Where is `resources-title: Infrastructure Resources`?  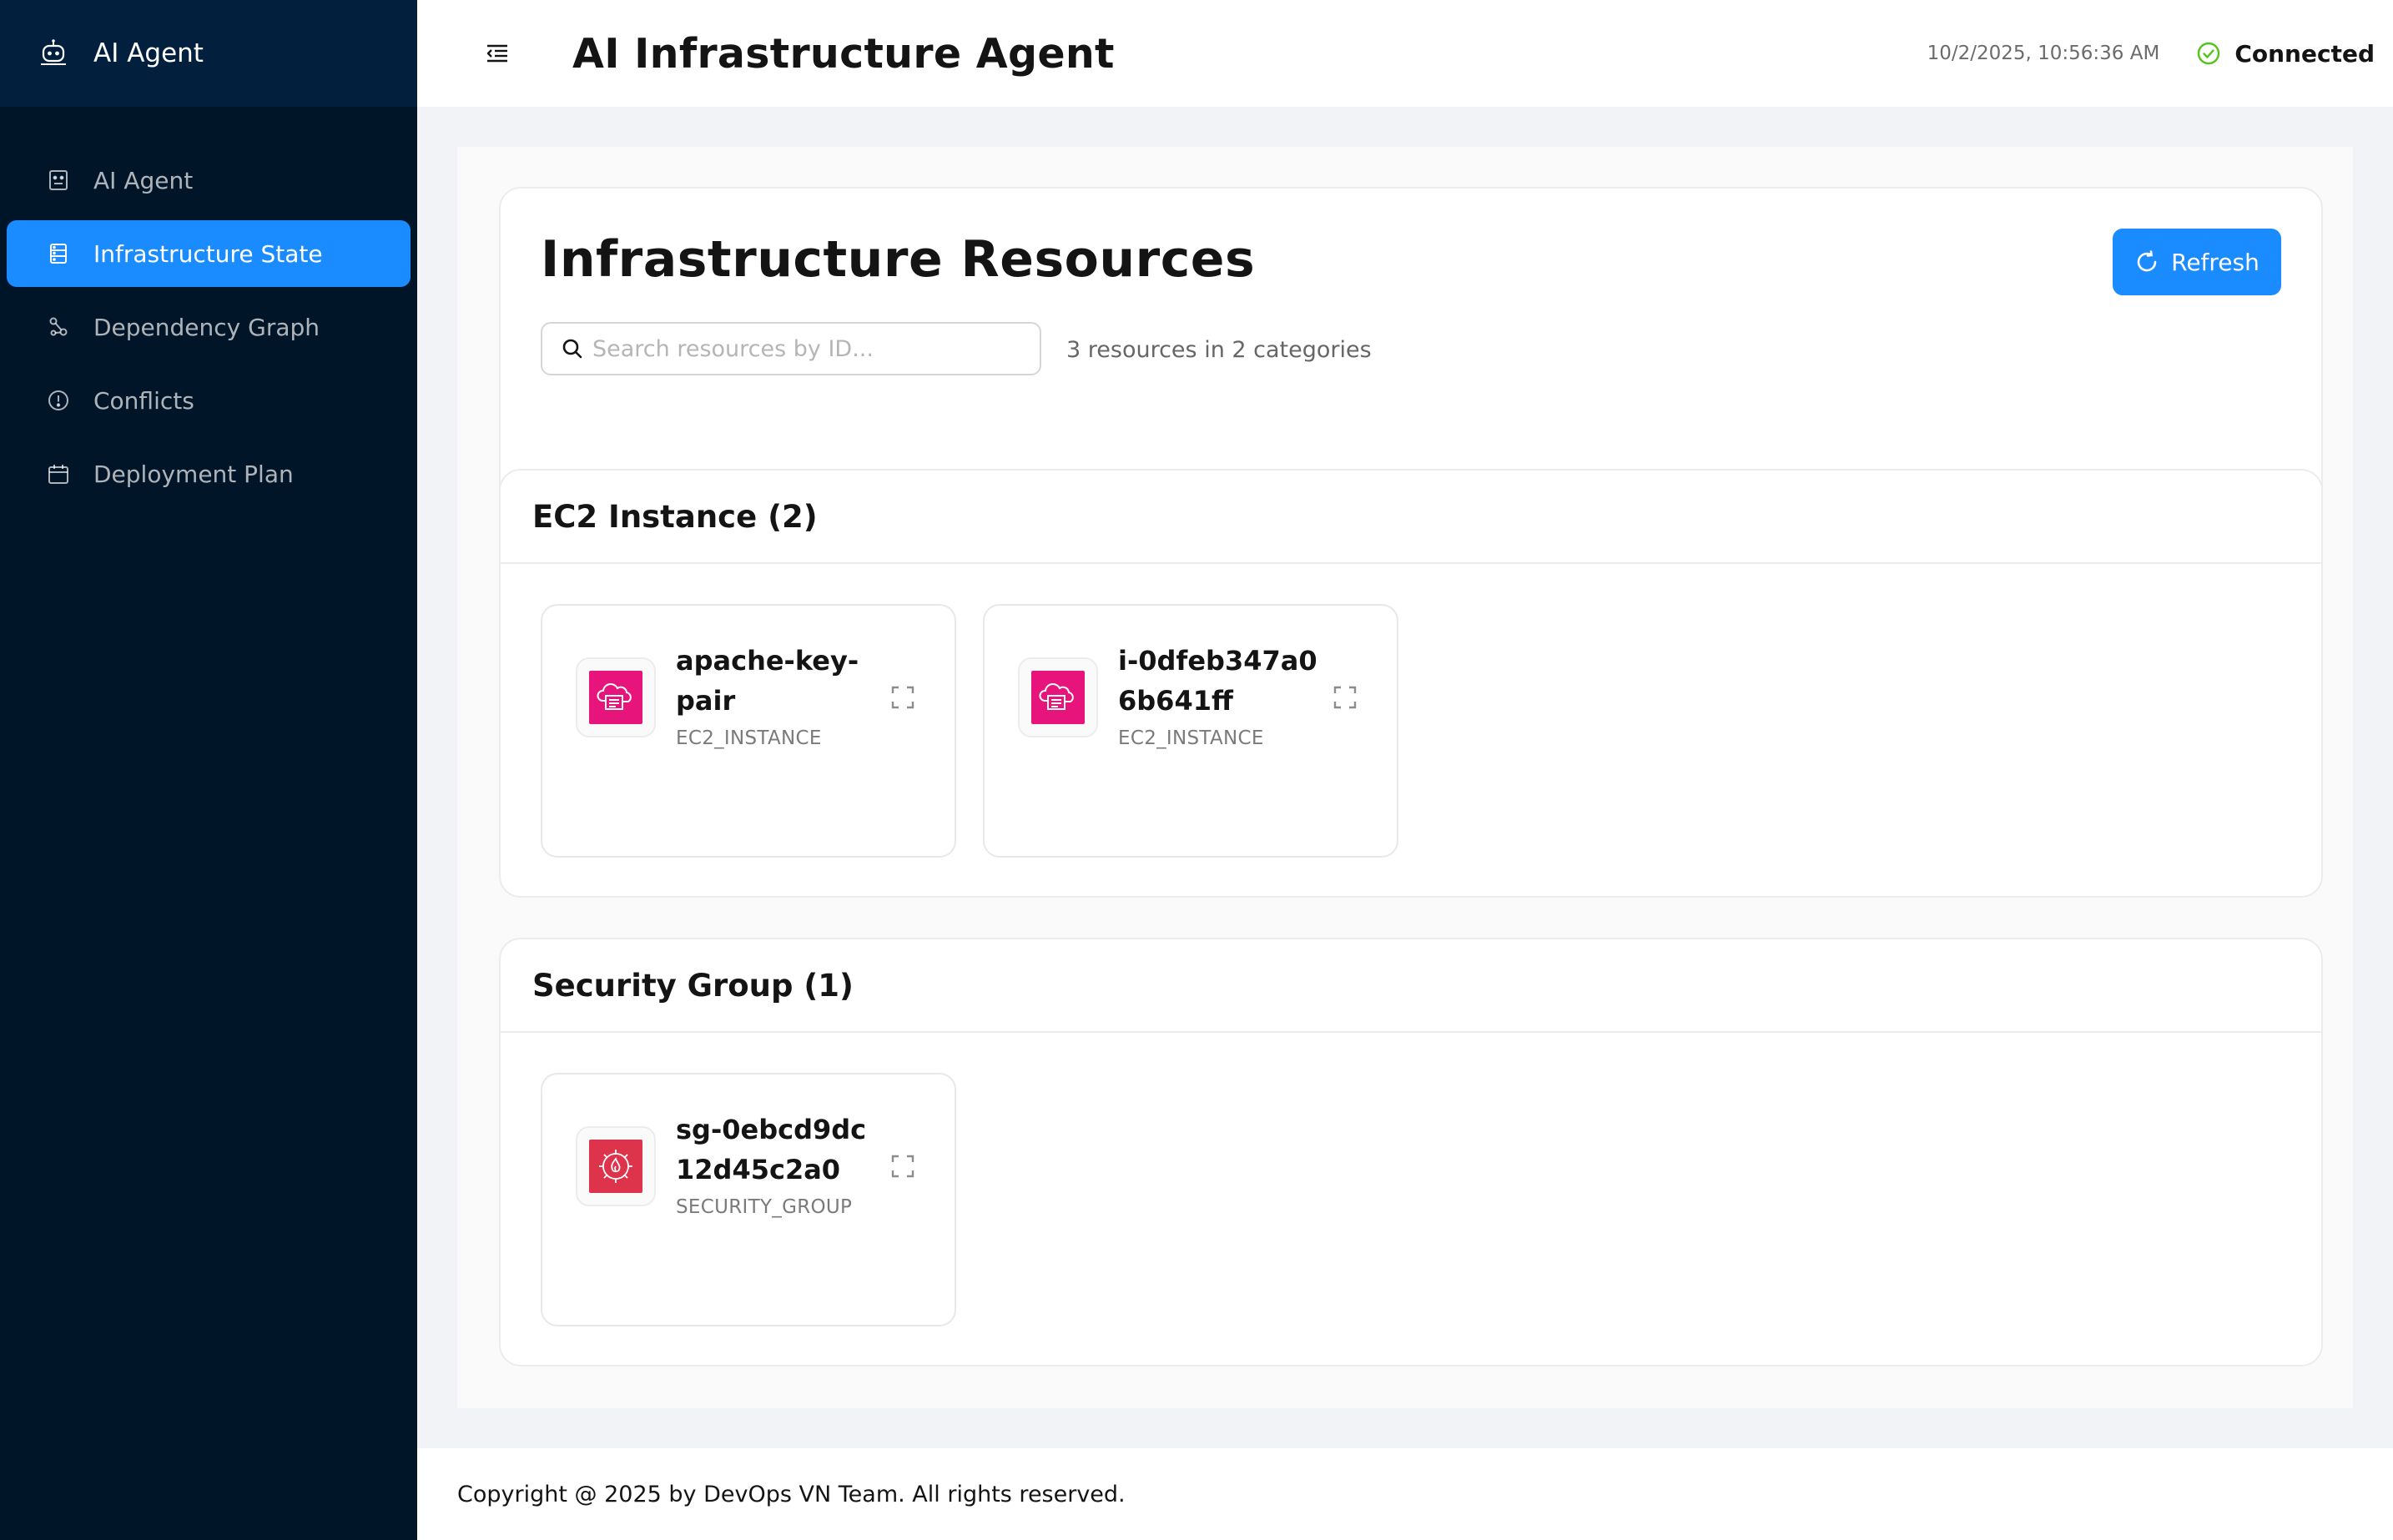
resources-title: Infrastructure Resources is located at coordinates (898, 259).